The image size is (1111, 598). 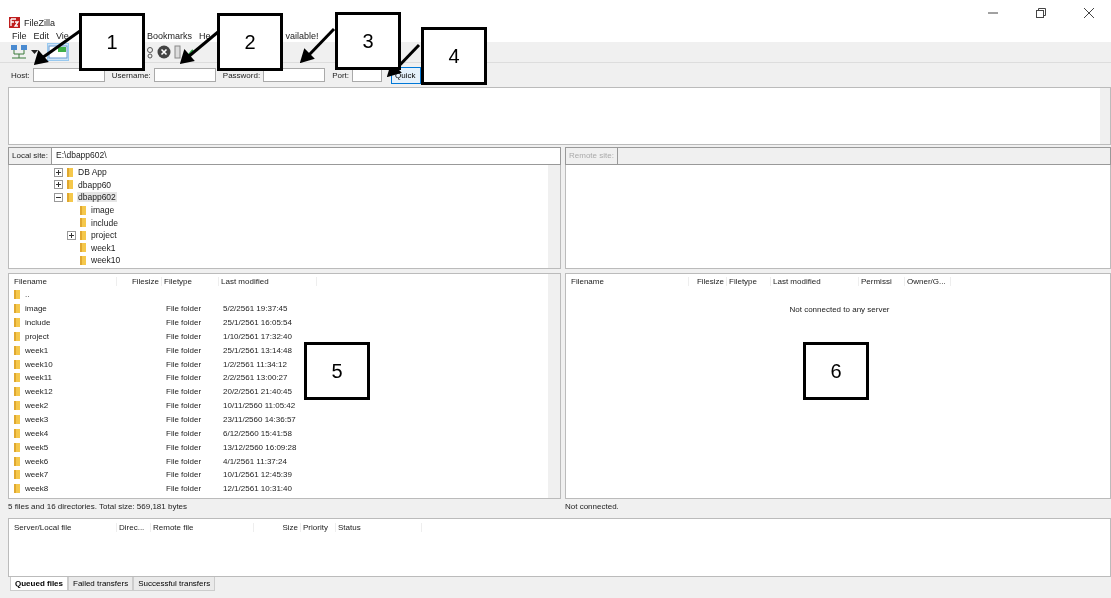 What do you see at coordinates (62, 36) in the screenshot?
I see `menu-item: Vie` at bounding box center [62, 36].